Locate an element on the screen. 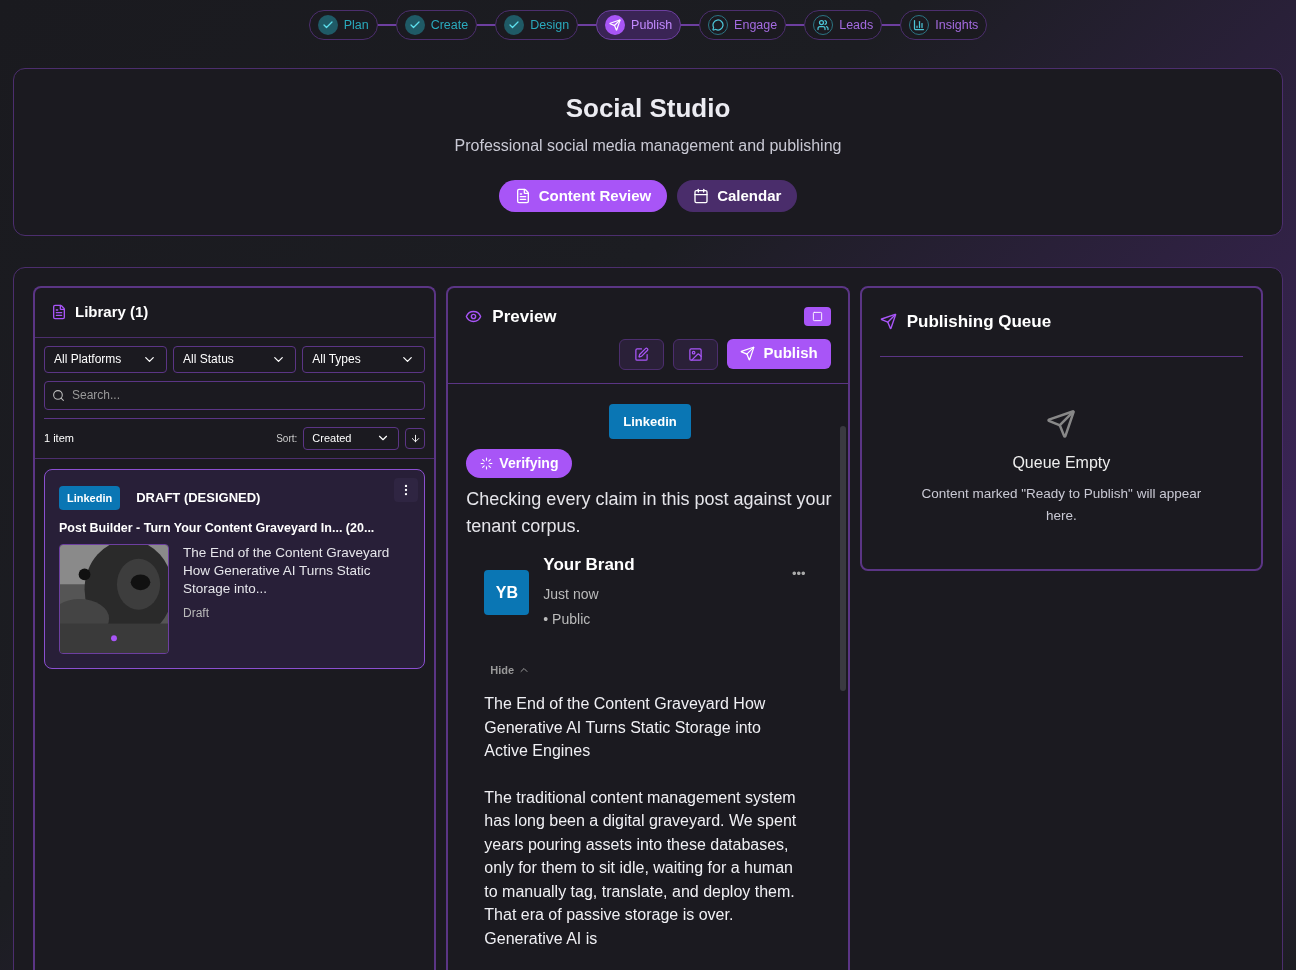 The image size is (1296, 970). step-label: Plan is located at coordinates (356, 25).